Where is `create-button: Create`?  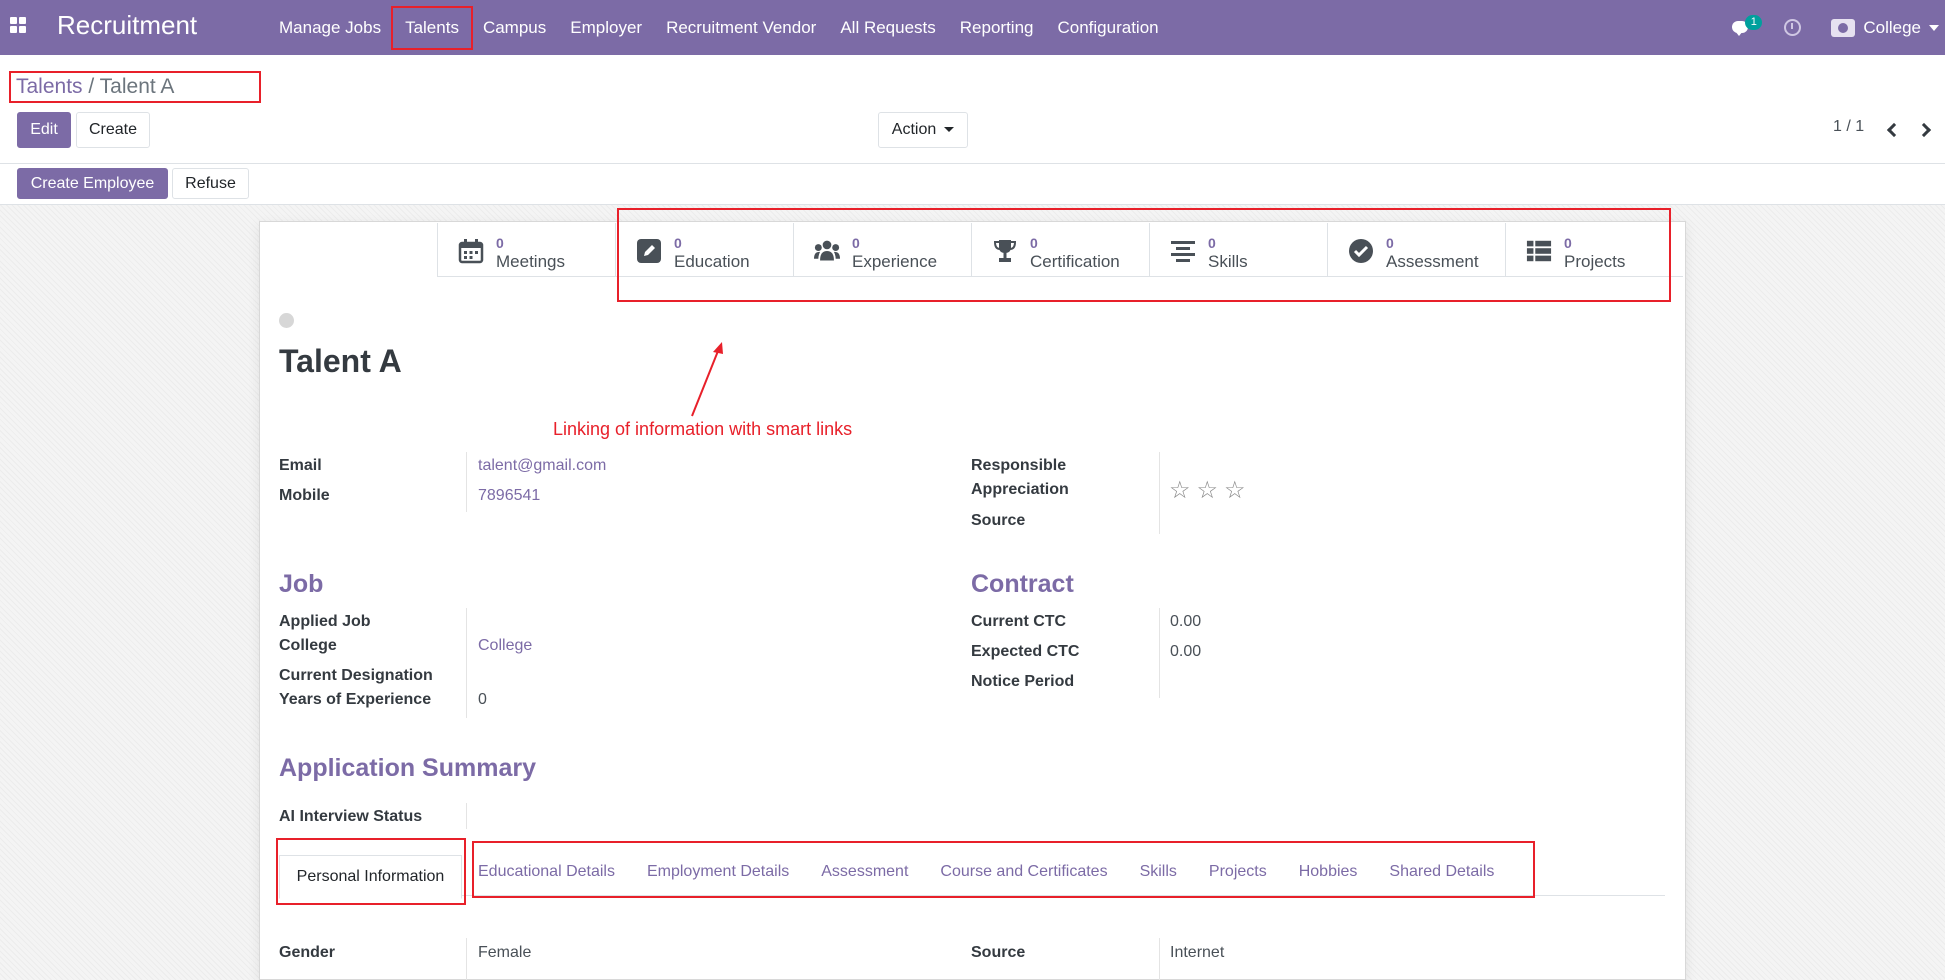
create-button: Create is located at coordinates (113, 130).